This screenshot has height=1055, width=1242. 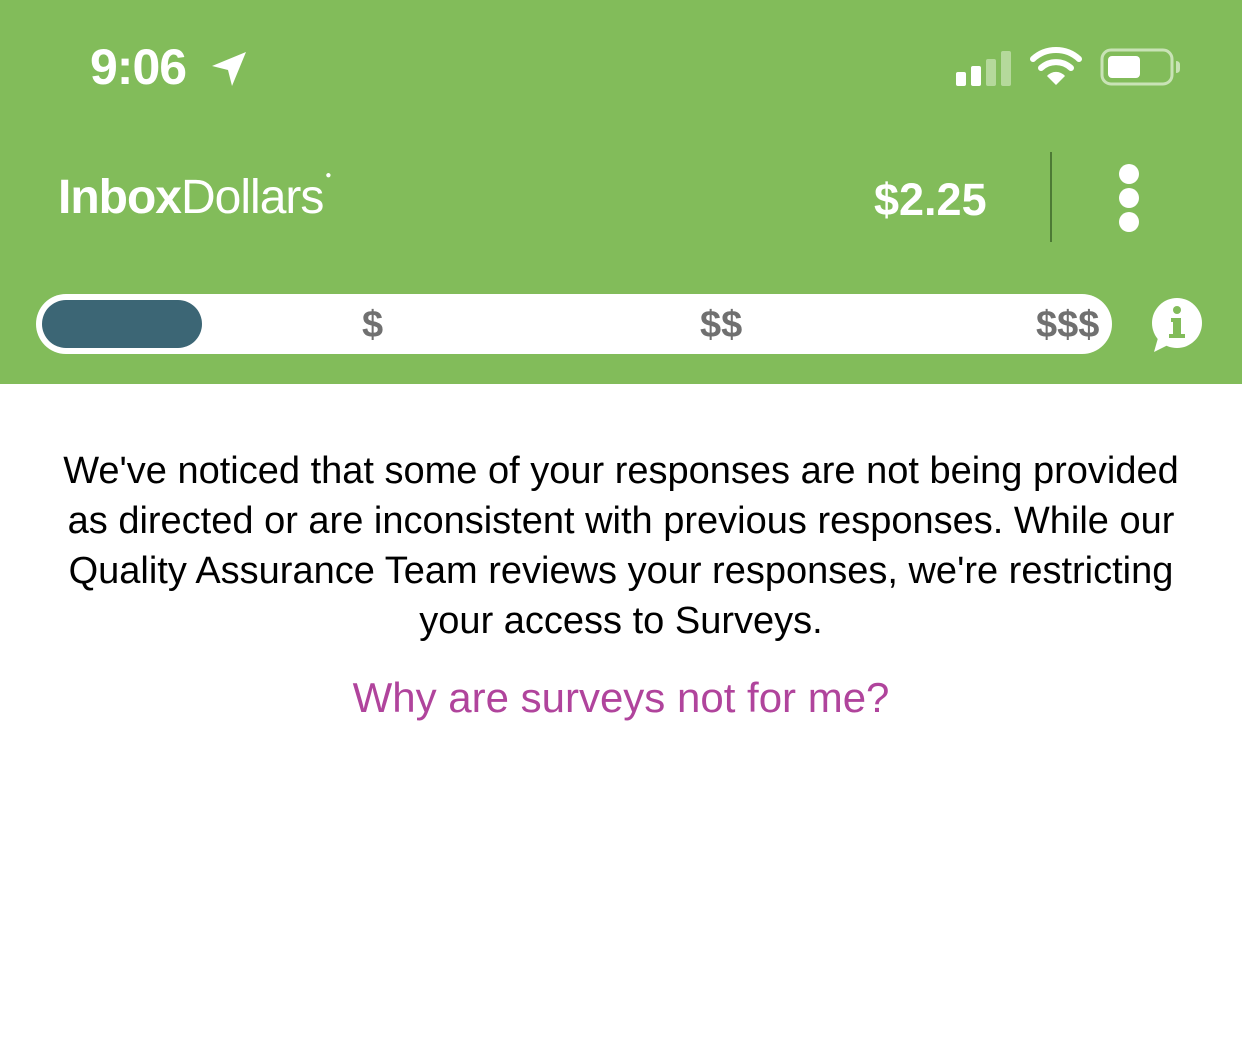 What do you see at coordinates (1051, 197) in the screenshot?
I see `header-divider` at bounding box center [1051, 197].